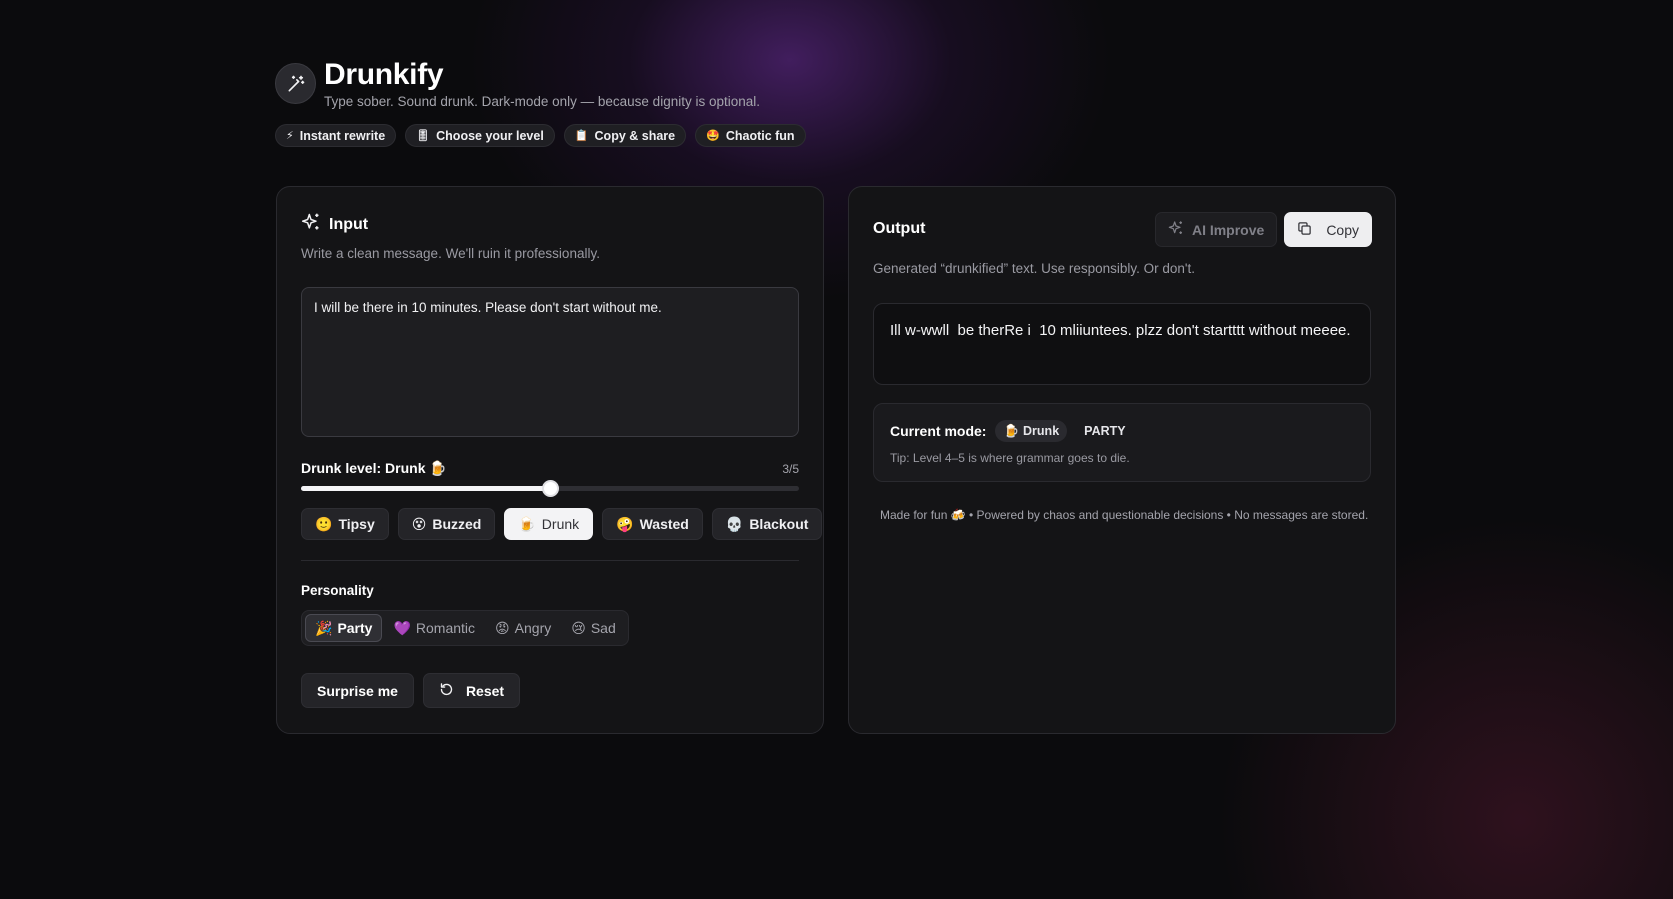 The width and height of the screenshot is (1673, 899). Describe the element at coordinates (356, 524) in the screenshot. I see `level-button-label: Tipsy` at that location.